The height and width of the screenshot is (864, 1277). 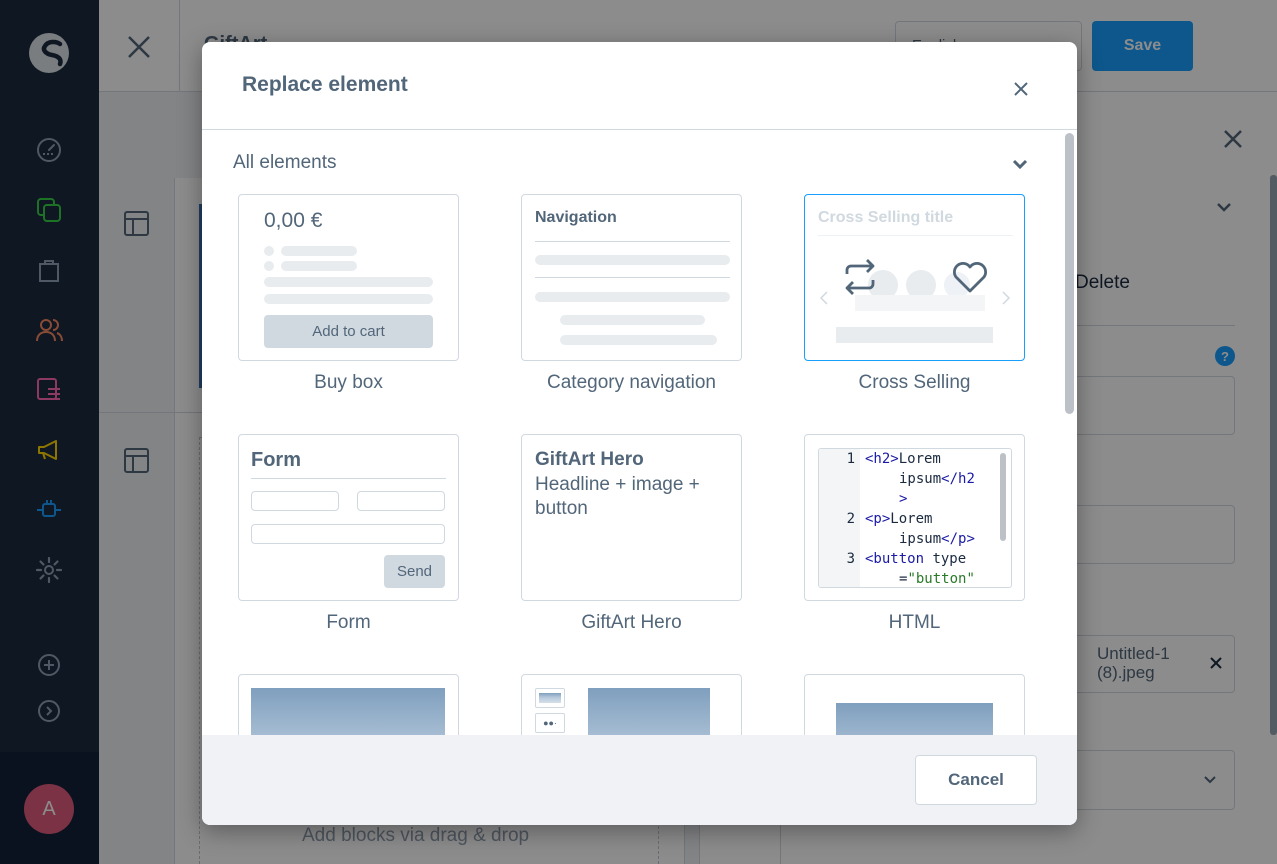 I want to click on element-card-image, so click(x=348, y=704).